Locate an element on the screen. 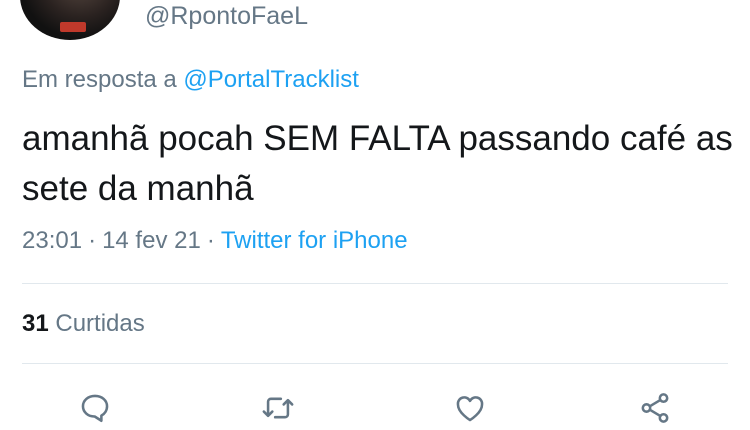 The width and height of the screenshot is (750, 430). avatar-shirt-print is located at coordinates (73, 27).